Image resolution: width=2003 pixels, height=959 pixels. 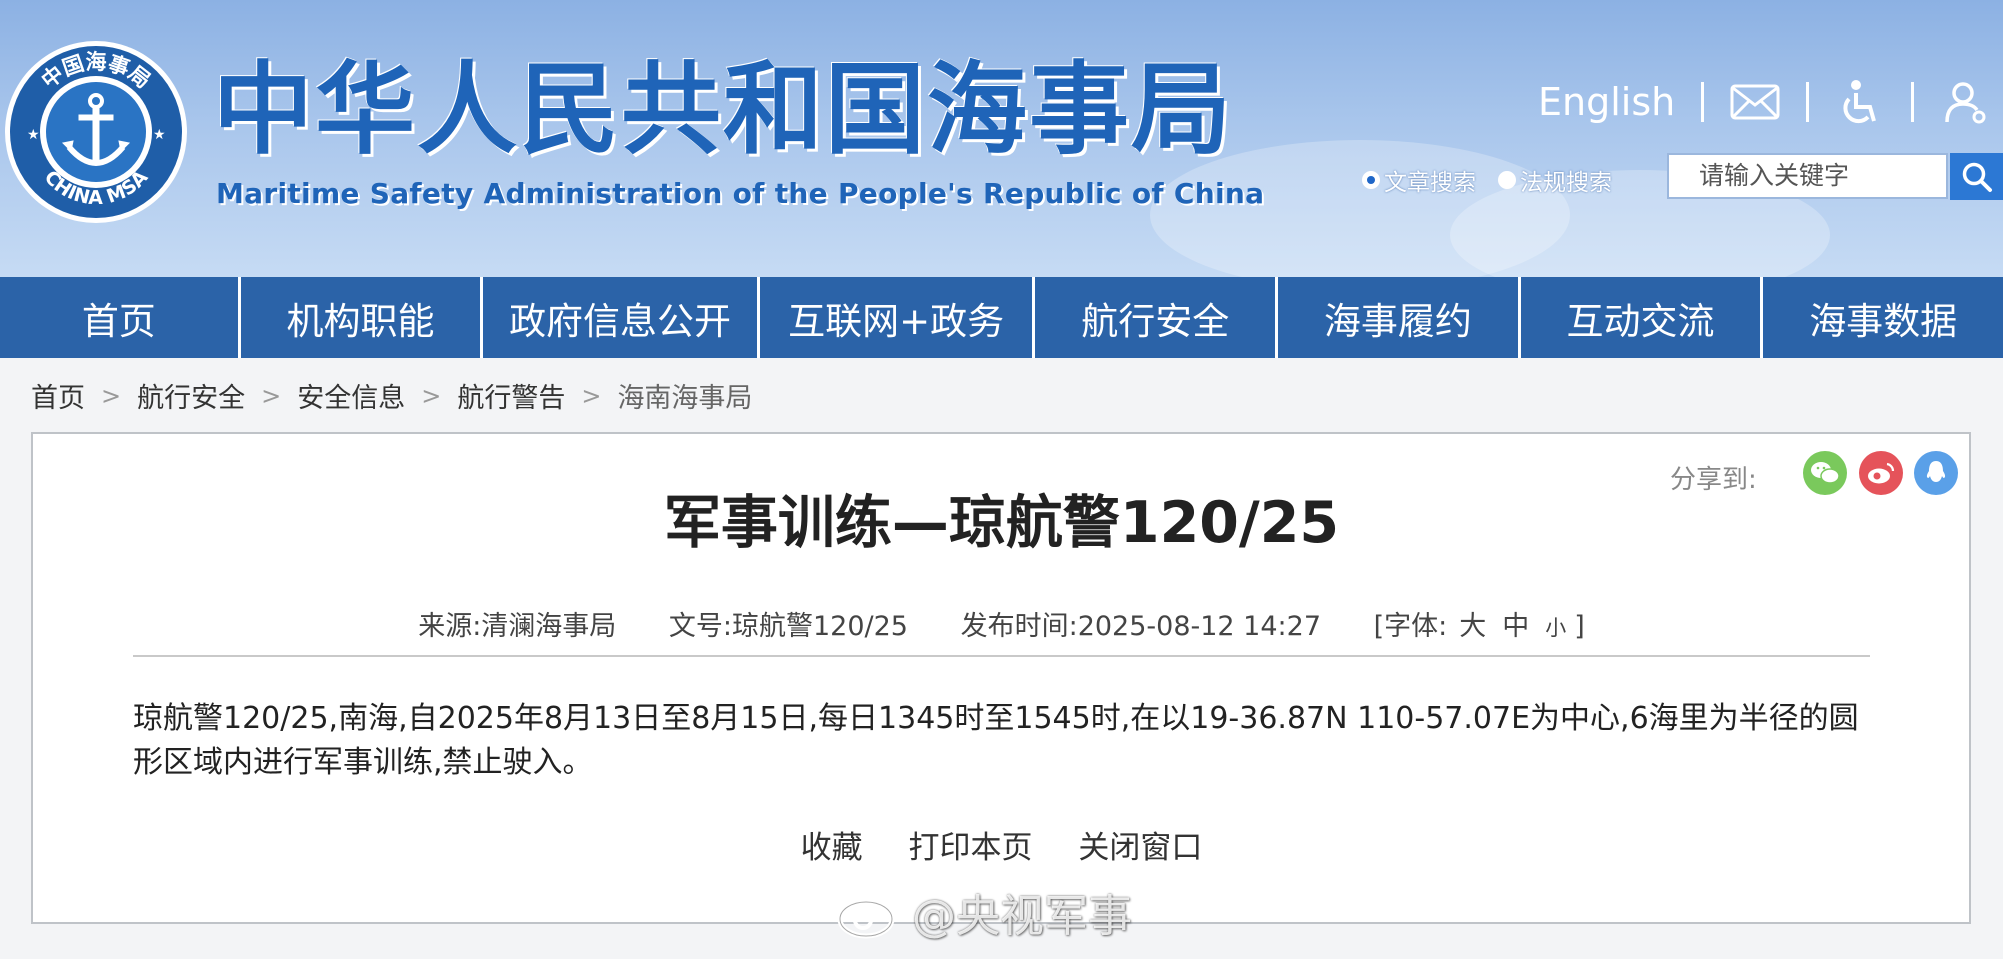 What do you see at coordinates (1883, 317) in the screenshot?
I see `nav-item-data: 海事数据` at bounding box center [1883, 317].